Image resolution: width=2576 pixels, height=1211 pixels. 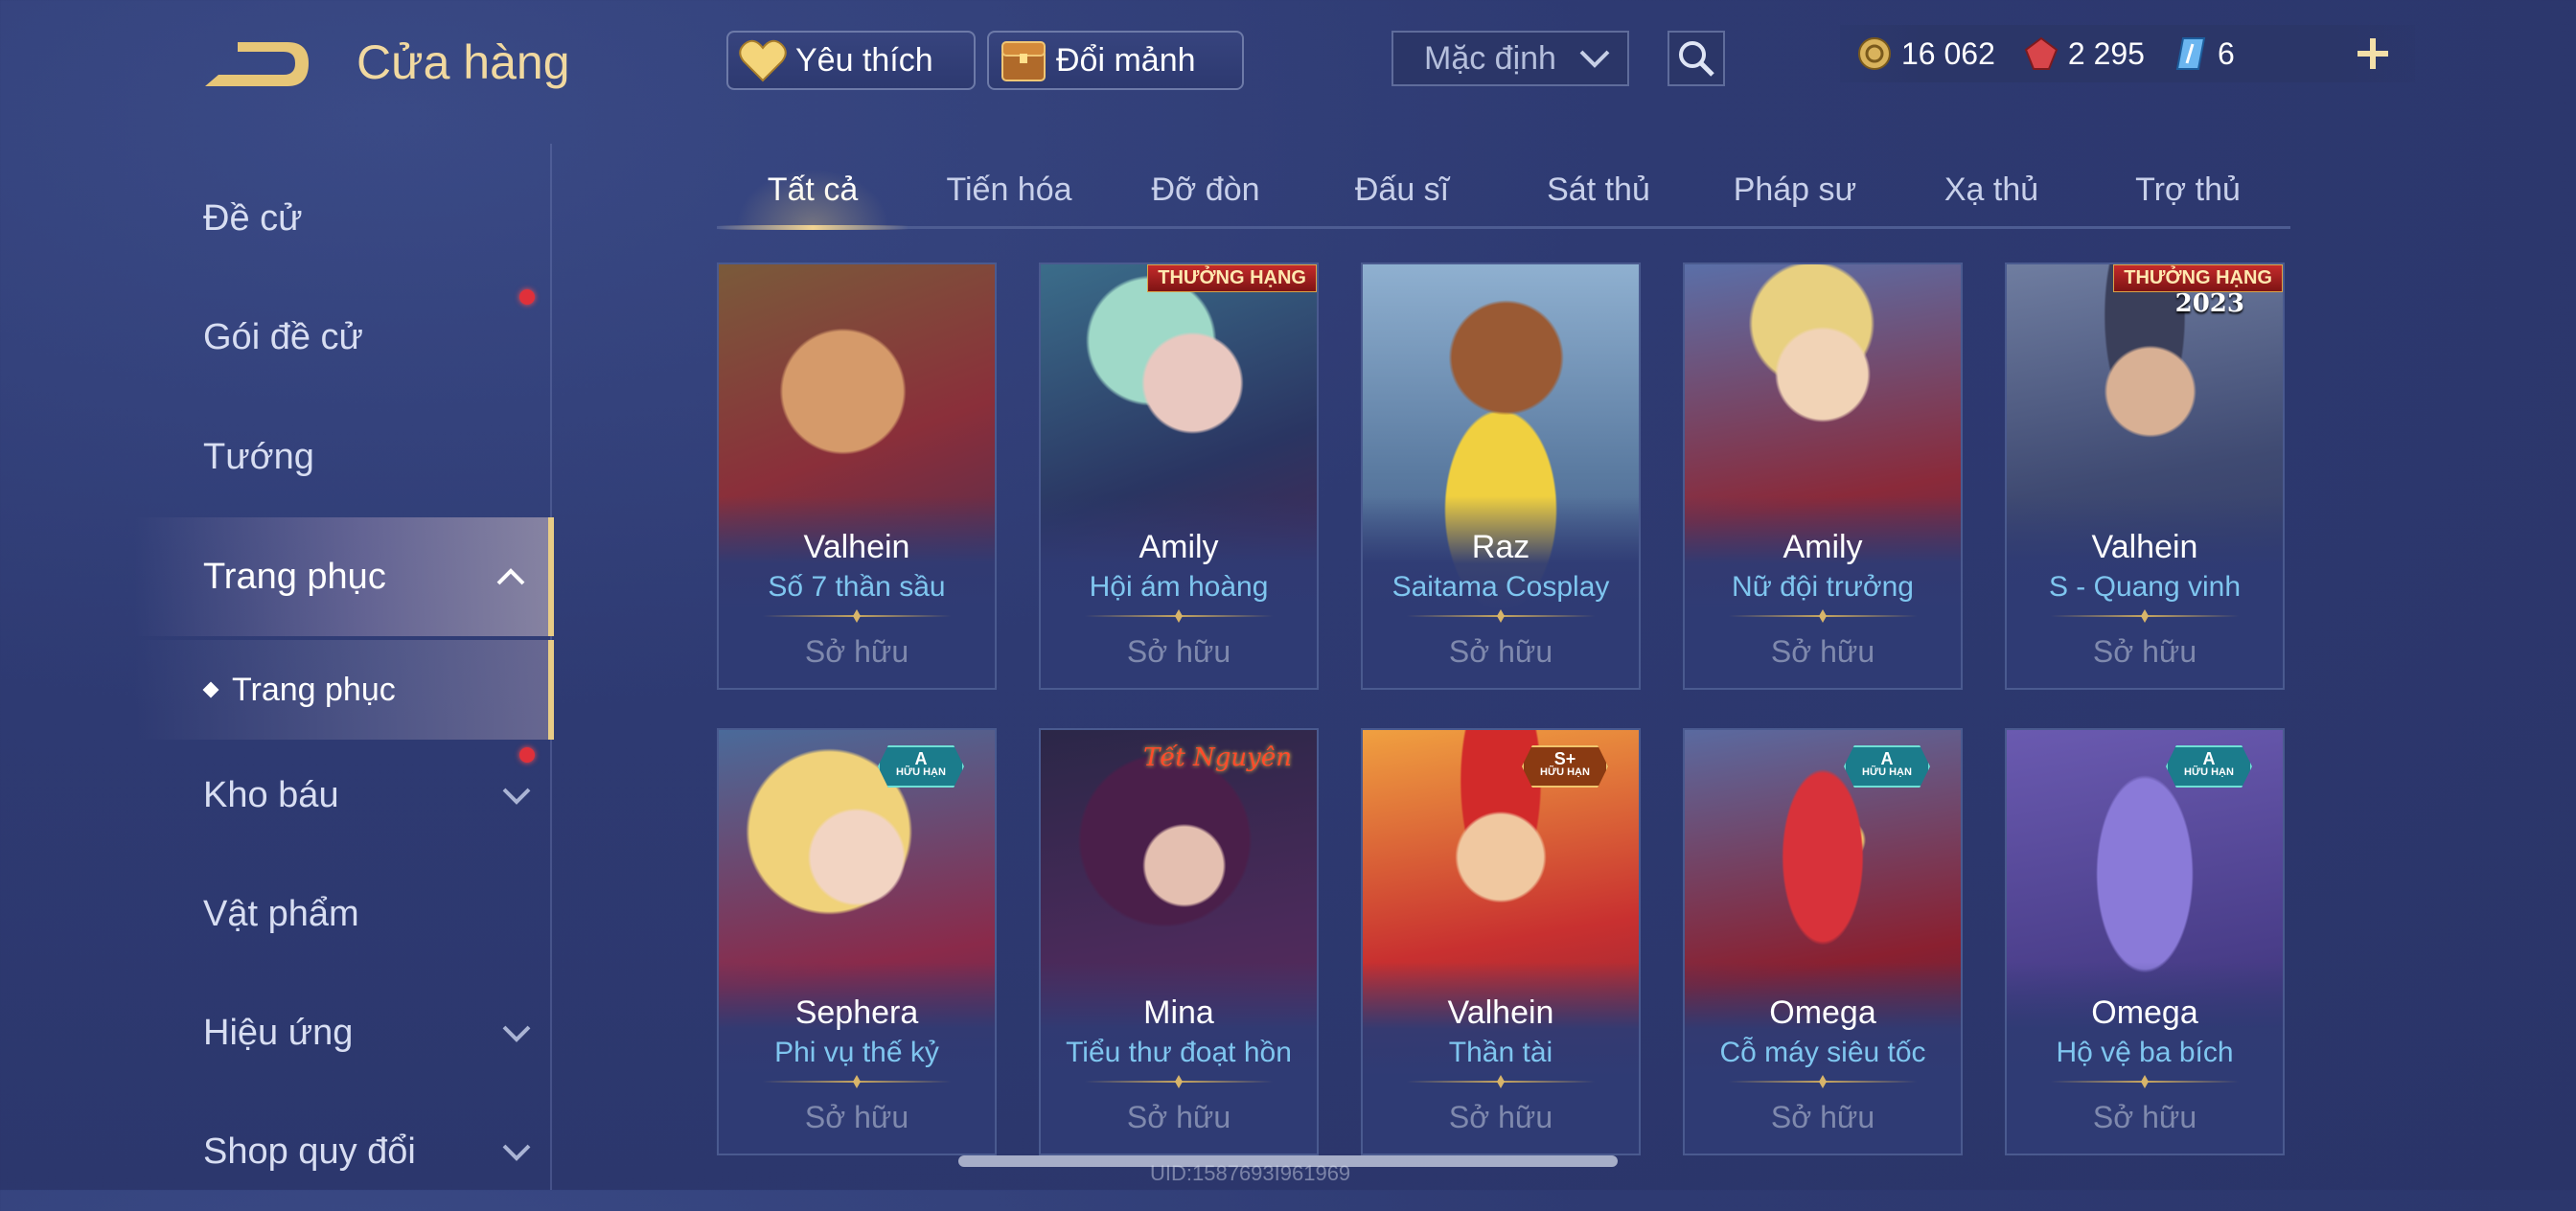 I want to click on skin-name: Số 7 thần sầu, so click(x=857, y=587).